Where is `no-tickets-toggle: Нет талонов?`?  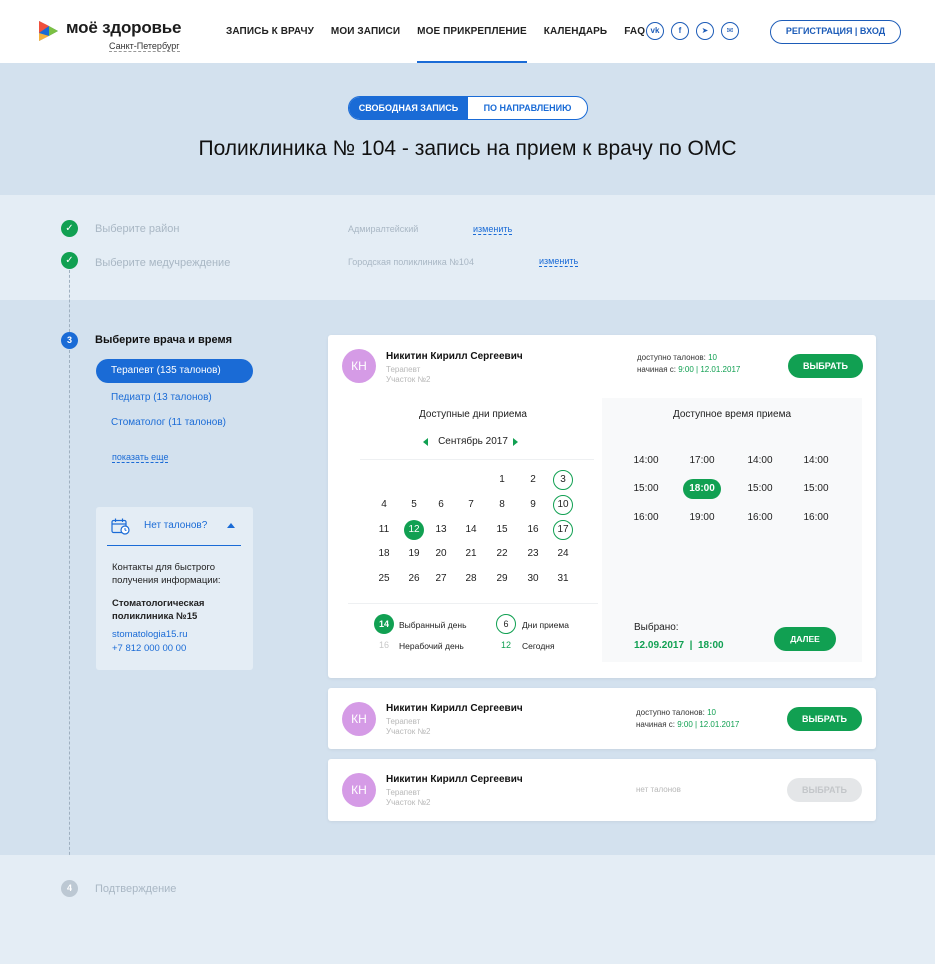 no-tickets-toggle: Нет талонов? is located at coordinates (174, 526).